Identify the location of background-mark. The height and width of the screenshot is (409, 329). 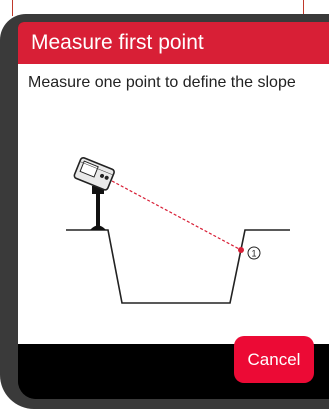
(12, 8).